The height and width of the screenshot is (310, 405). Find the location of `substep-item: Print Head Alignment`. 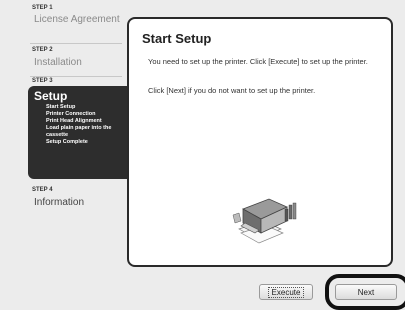

substep-item: Print Head Alignment is located at coordinates (74, 121).